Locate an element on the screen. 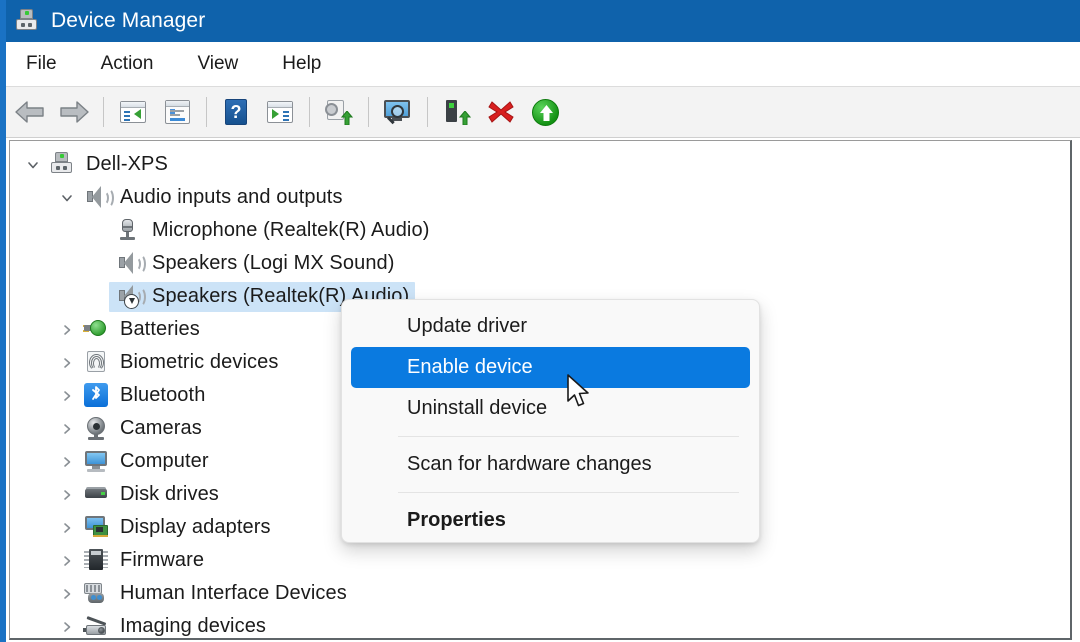 Image resolution: width=1080 pixels, height=642 pixels. tree-row-speakers-logi: Speakers (Logi MX Sound) is located at coordinates (540, 263).